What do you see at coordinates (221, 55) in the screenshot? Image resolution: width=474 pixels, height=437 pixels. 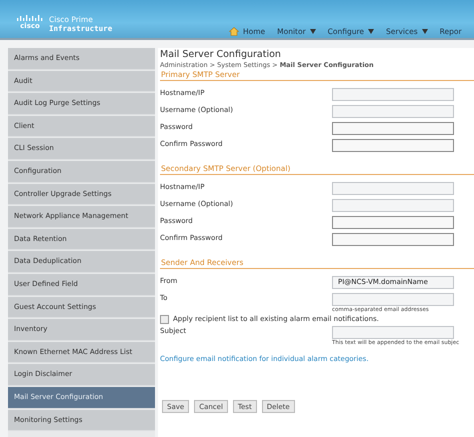 I see `page-title: Mail Server Configuration` at bounding box center [221, 55].